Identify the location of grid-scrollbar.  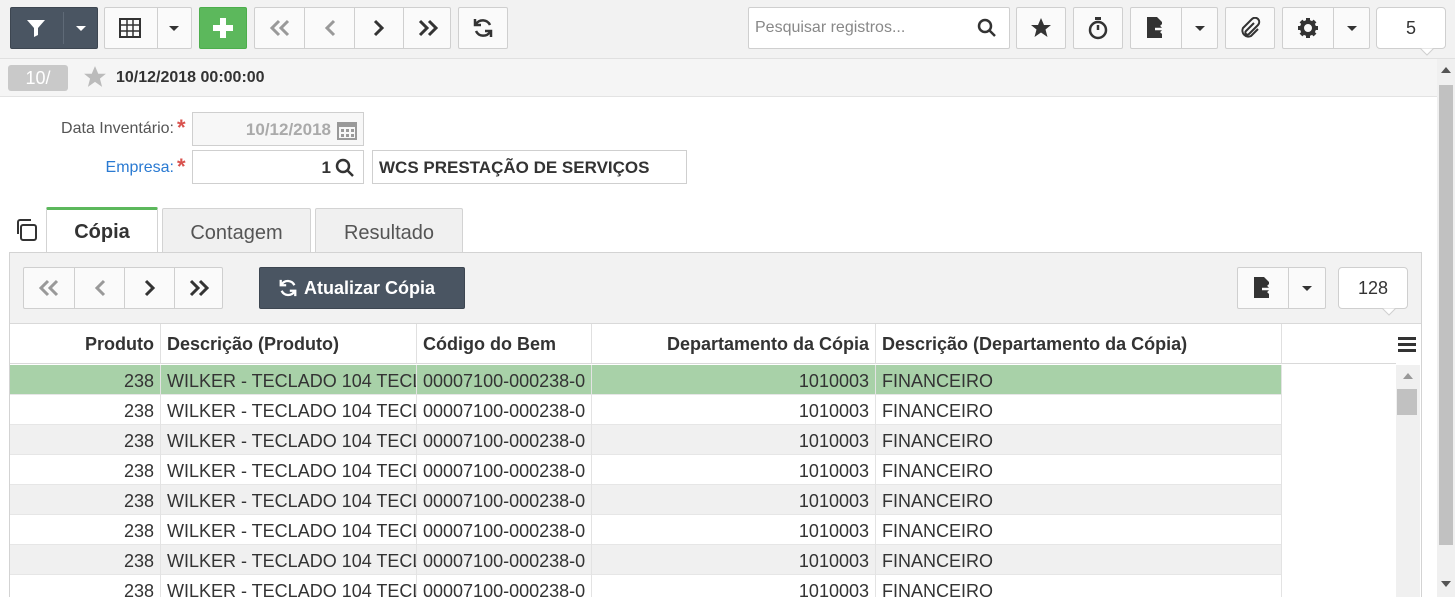
(1408, 481).